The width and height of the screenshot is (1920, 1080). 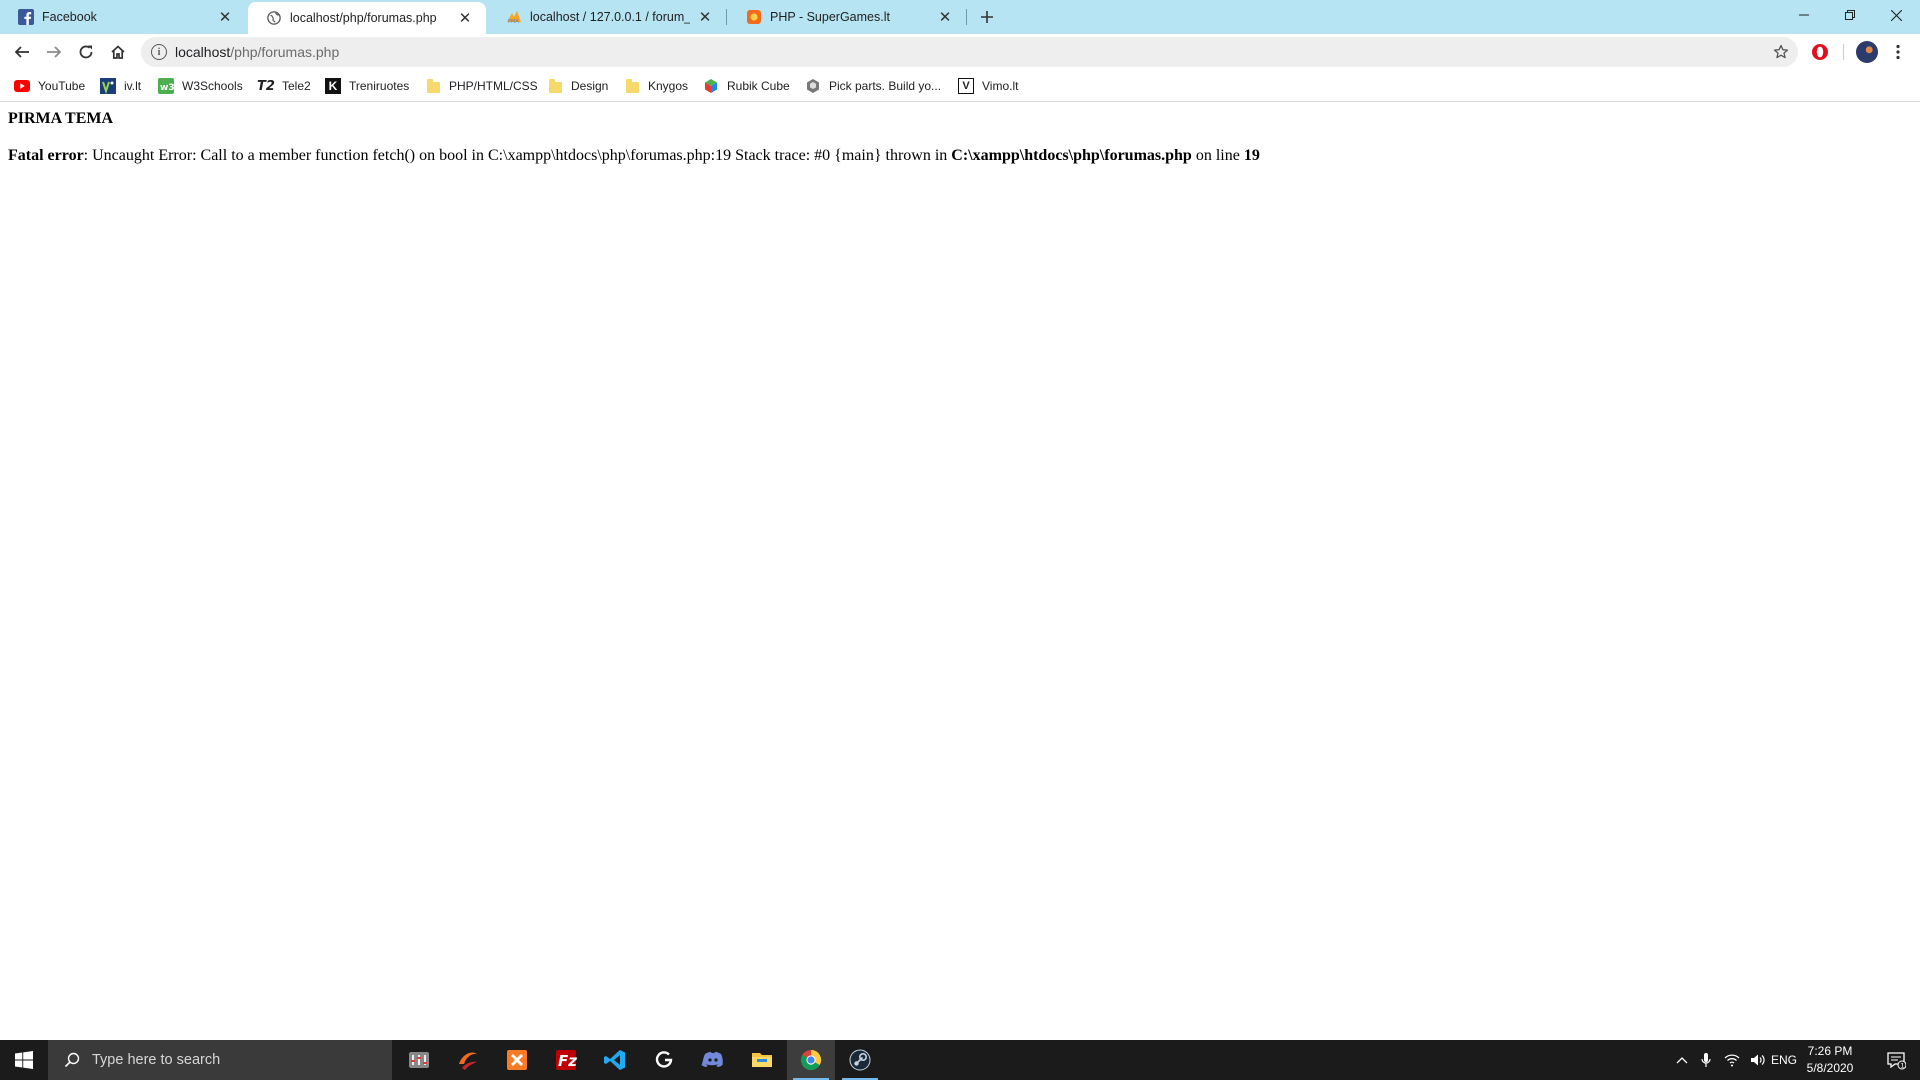 What do you see at coordinates (988, 86) in the screenshot?
I see `bookmark-vimo: V Vimo.lt` at bounding box center [988, 86].